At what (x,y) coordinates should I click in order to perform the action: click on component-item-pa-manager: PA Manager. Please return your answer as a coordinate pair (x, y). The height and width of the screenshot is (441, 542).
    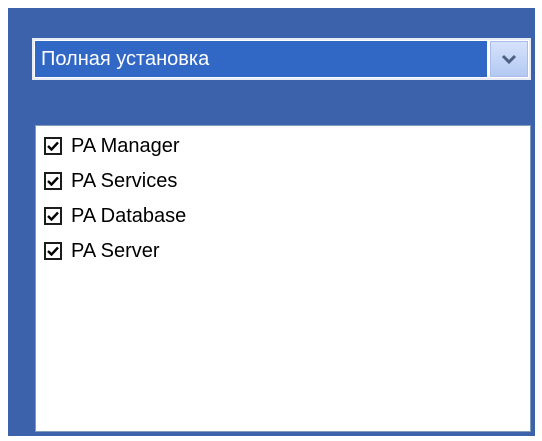
    Looking at the image, I should click on (112, 146).